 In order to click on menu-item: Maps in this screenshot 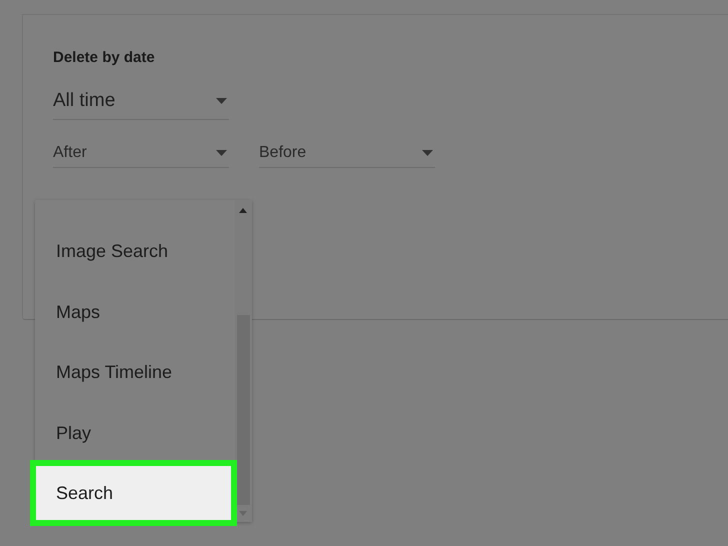, I will do `click(135, 312)`.